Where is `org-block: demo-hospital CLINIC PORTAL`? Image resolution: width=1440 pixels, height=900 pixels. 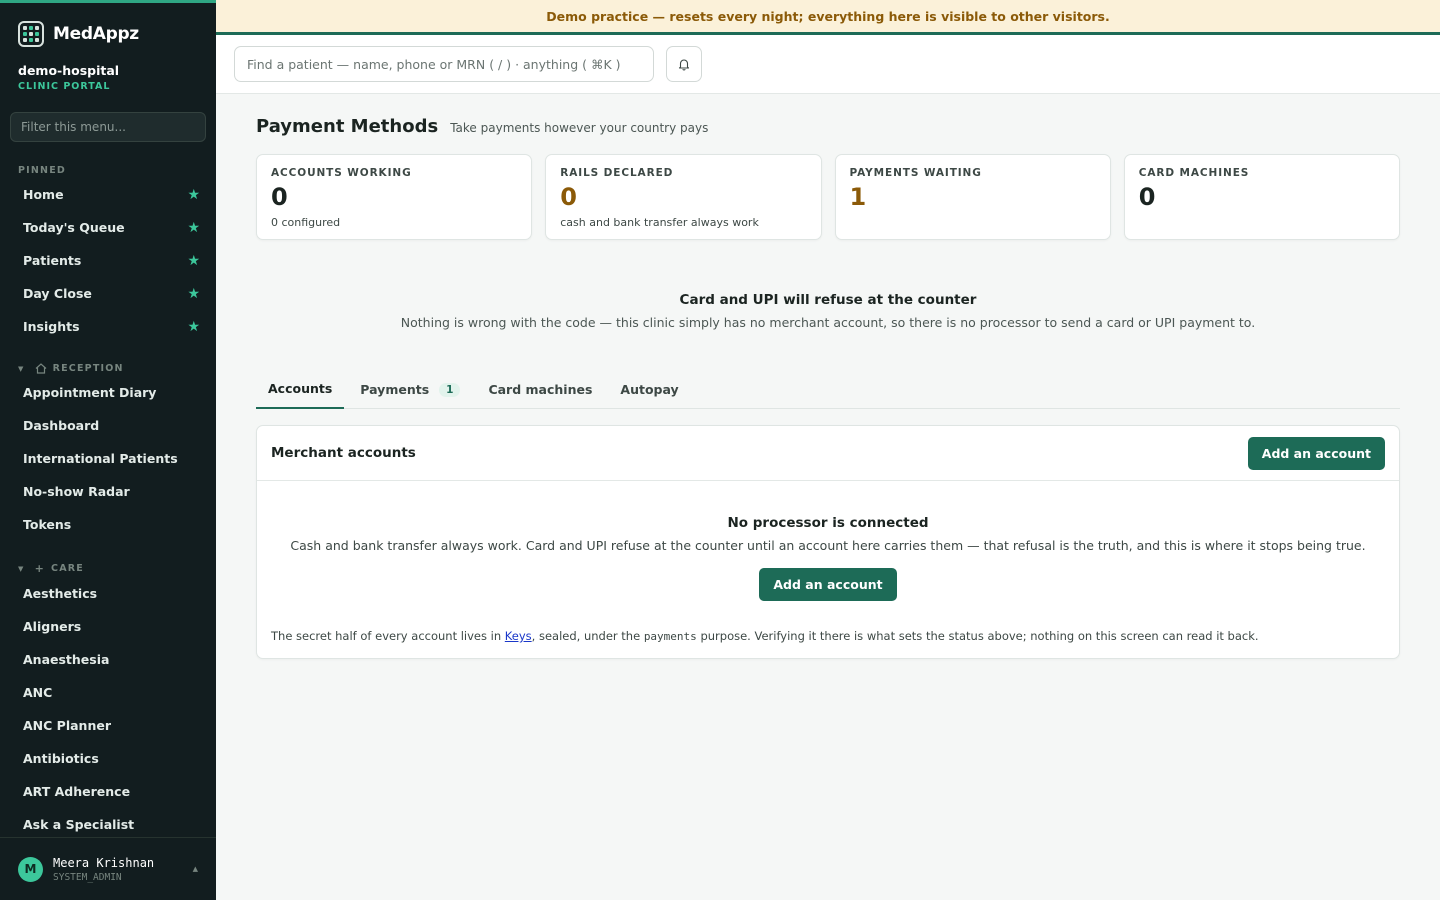
org-block: demo-hospital CLINIC PORTAL is located at coordinates (108, 70).